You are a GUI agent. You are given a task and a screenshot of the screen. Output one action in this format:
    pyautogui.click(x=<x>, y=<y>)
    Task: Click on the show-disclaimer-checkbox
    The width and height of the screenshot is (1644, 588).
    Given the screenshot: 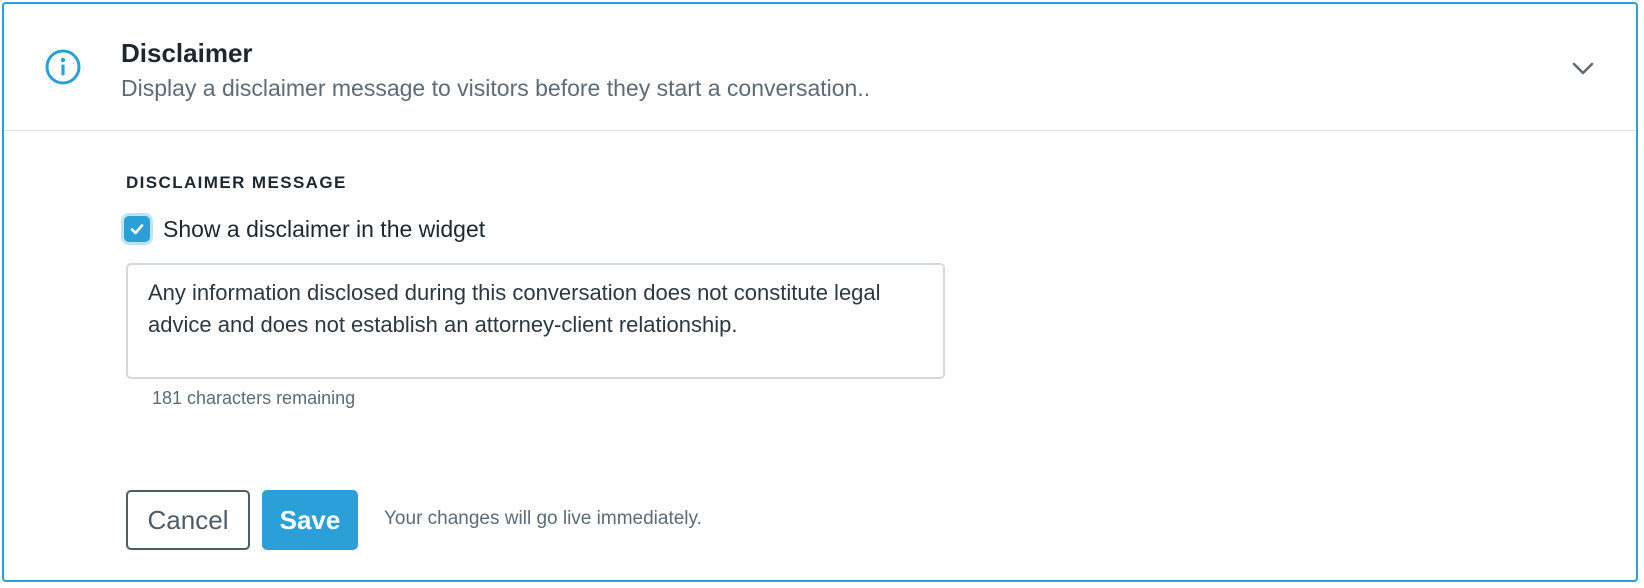 What is the action you would take?
    pyautogui.click(x=137, y=229)
    